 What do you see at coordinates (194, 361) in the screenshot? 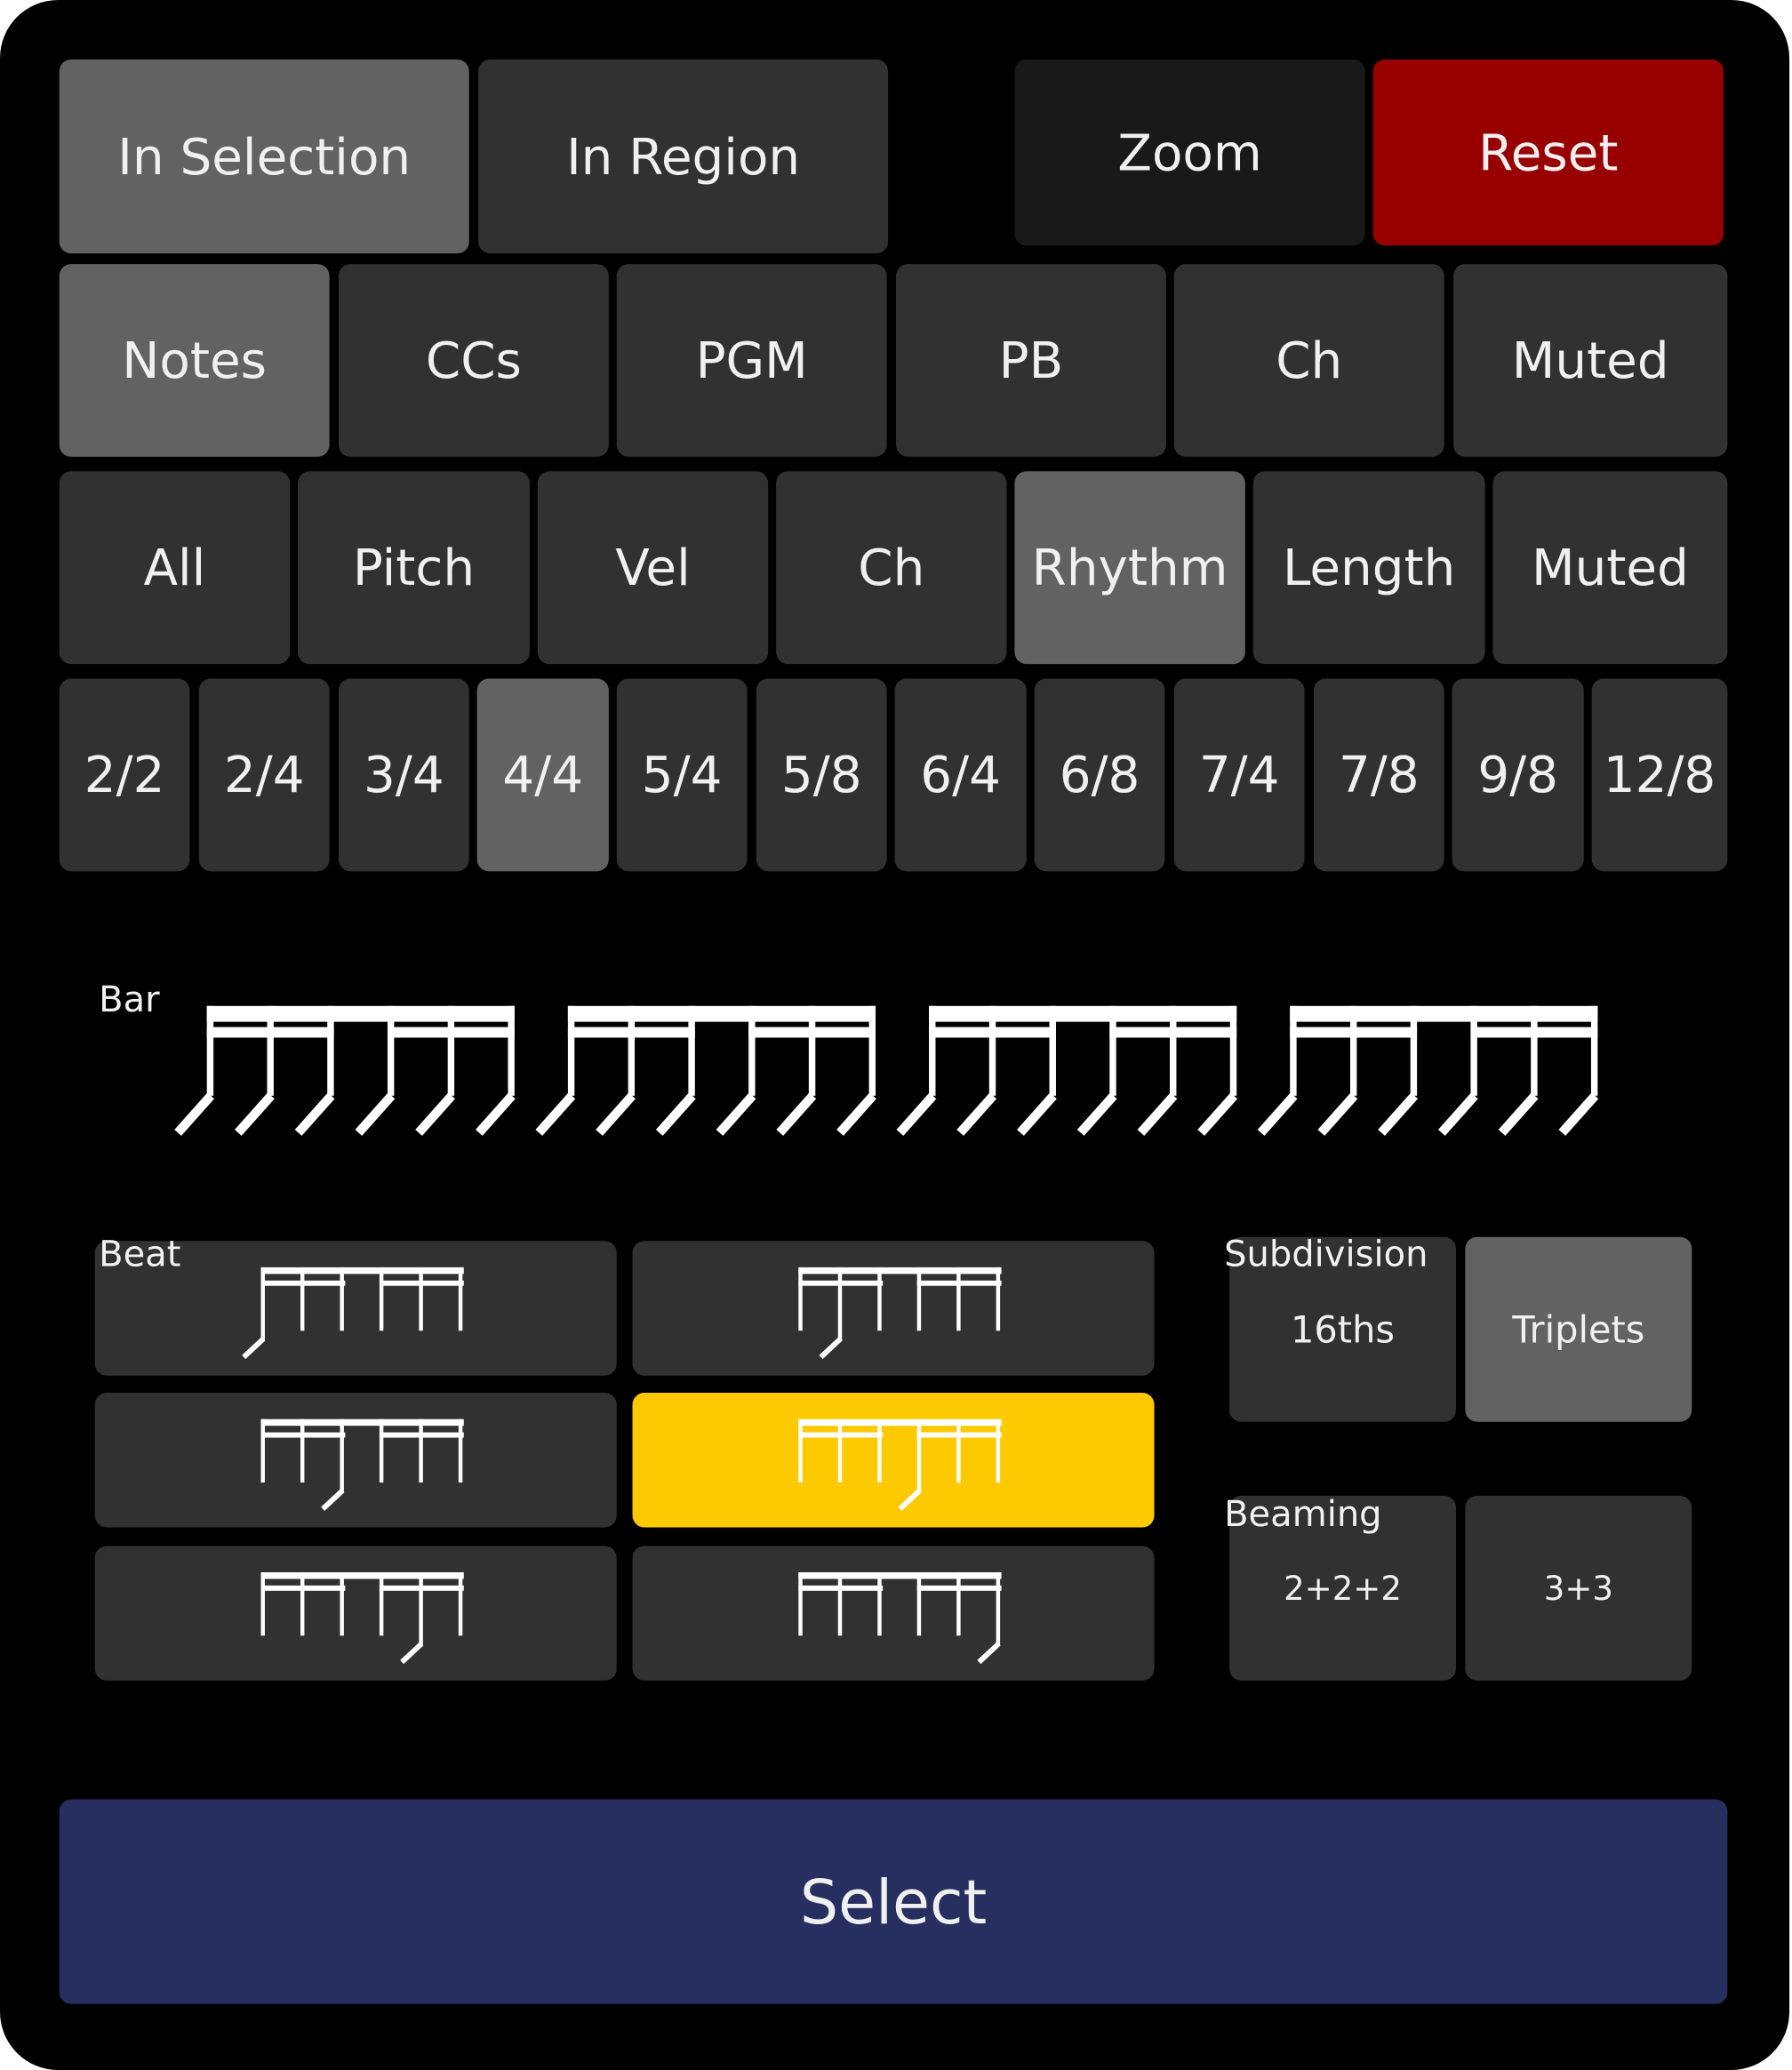
I see `notes-type-button: Notes` at bounding box center [194, 361].